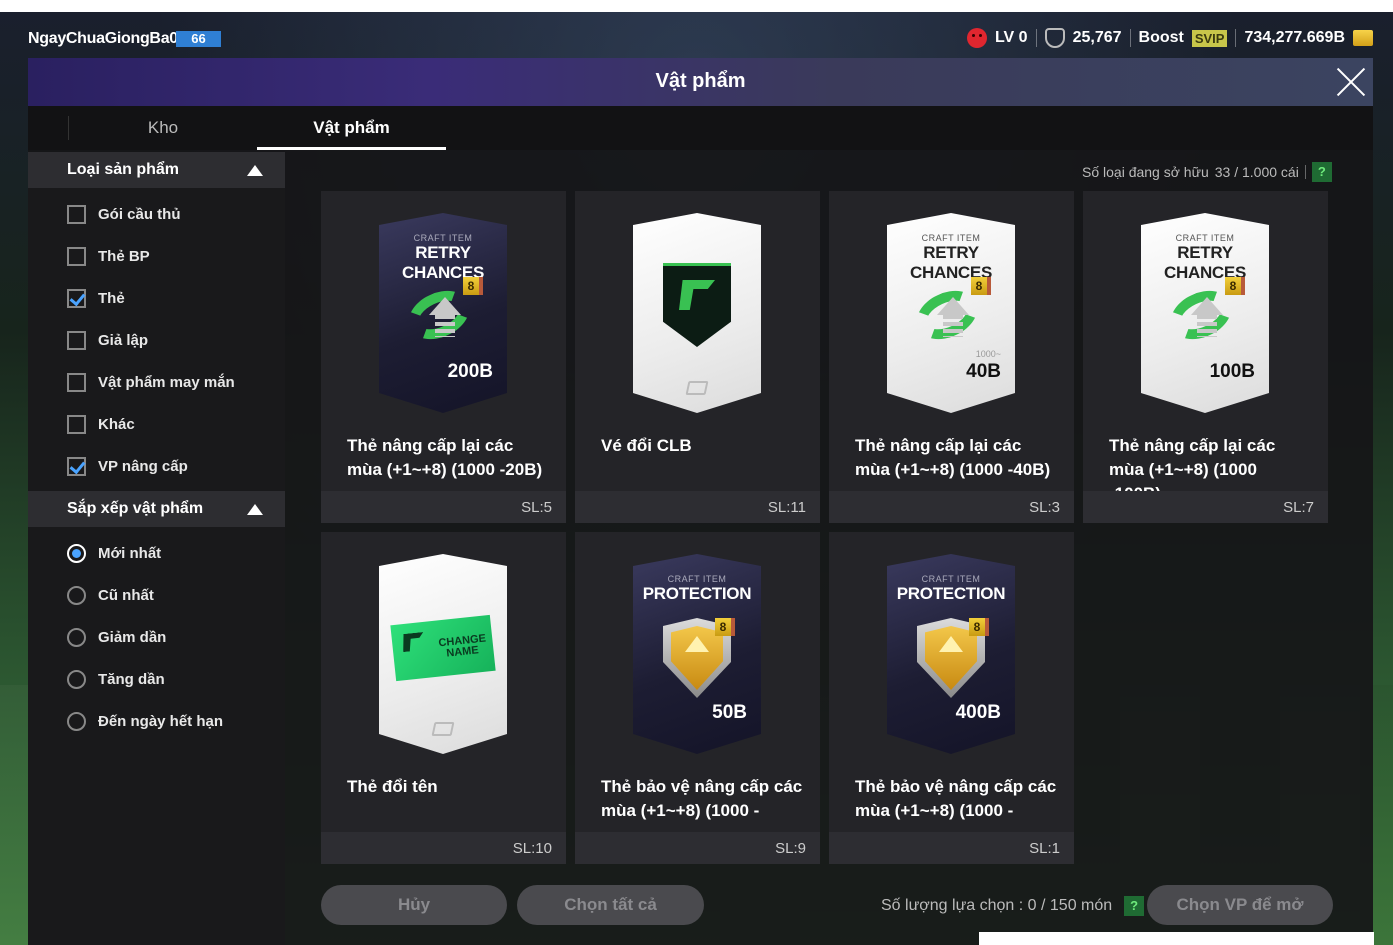 The image size is (1393, 945). What do you see at coordinates (697, 848) in the screenshot?
I see `item-footer: SL:9` at bounding box center [697, 848].